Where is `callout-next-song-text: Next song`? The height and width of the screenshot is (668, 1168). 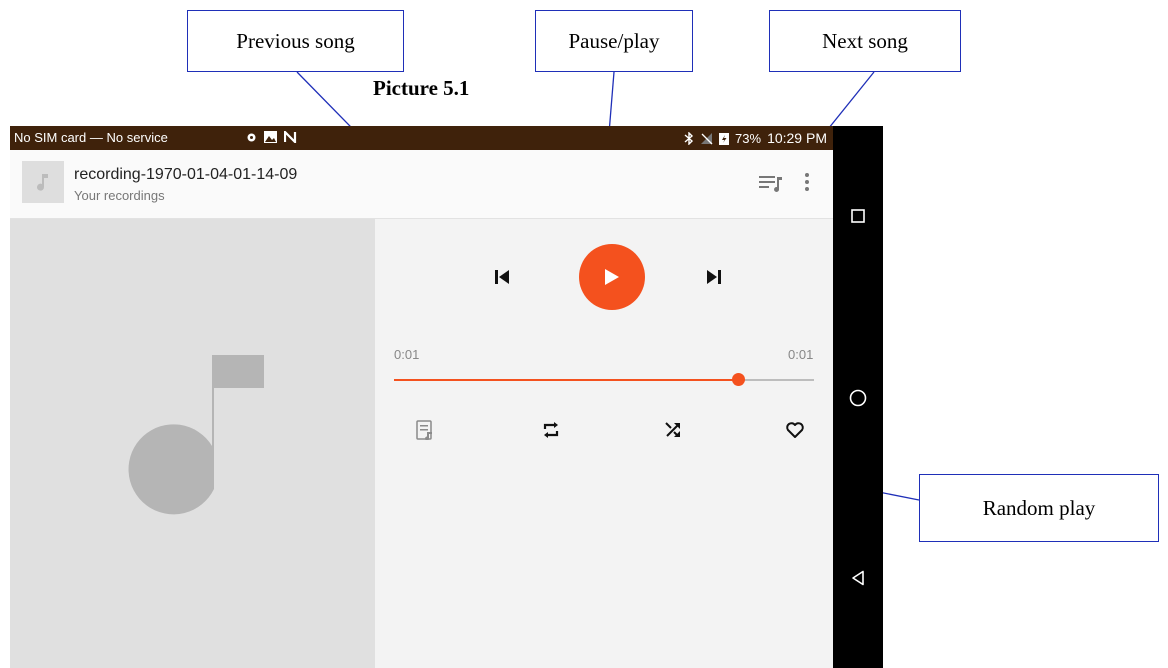 callout-next-song-text: Next song is located at coordinates (865, 40).